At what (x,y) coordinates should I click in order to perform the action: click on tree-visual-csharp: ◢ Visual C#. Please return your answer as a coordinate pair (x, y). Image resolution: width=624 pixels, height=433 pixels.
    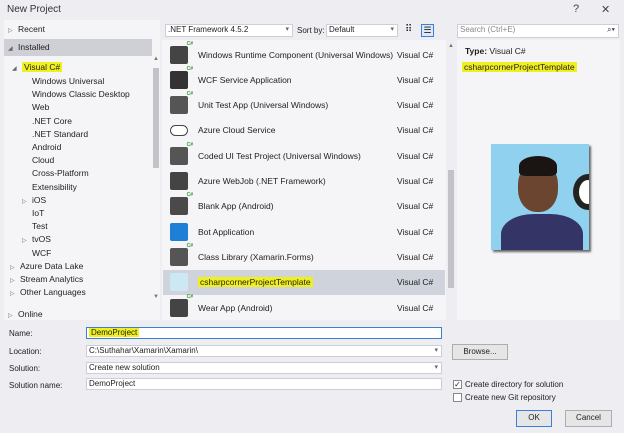
    Looking at the image, I should click on (37, 67).